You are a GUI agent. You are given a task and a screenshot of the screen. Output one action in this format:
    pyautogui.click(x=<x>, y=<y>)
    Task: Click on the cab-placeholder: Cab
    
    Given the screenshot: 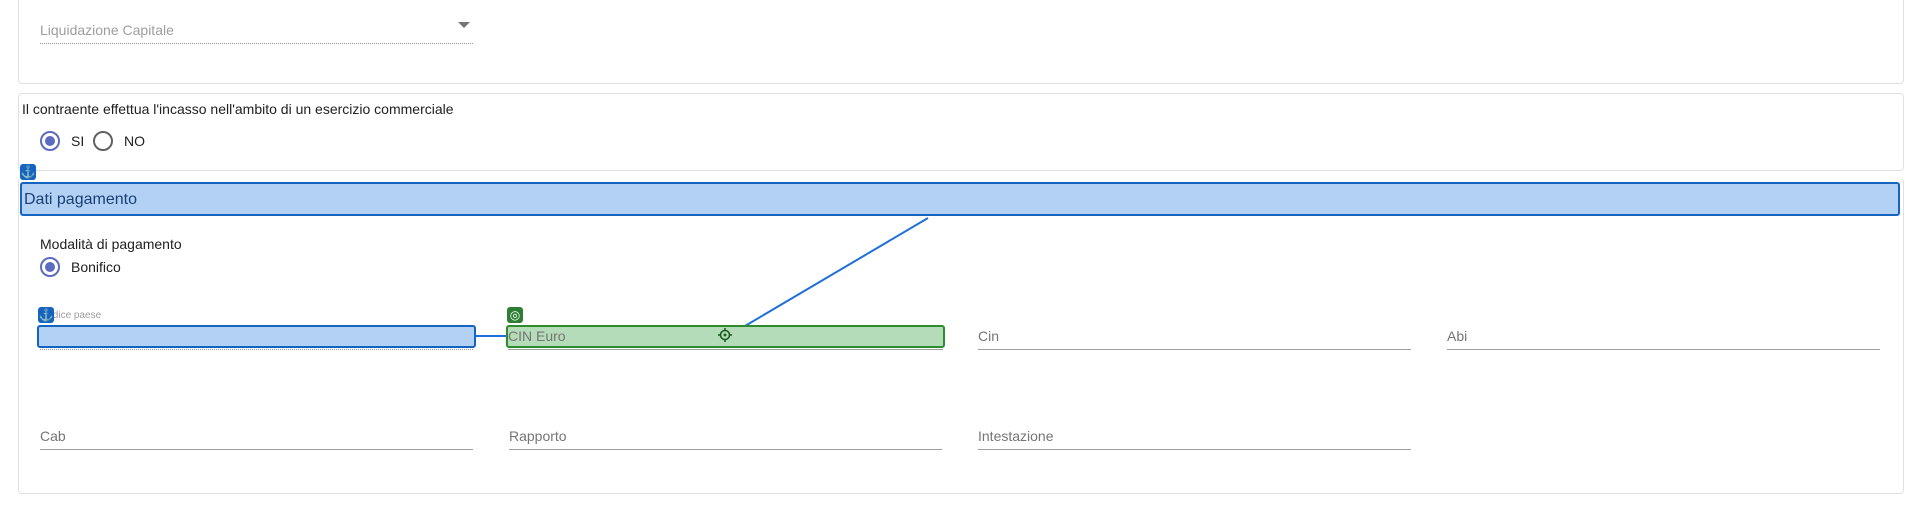 What is the action you would take?
    pyautogui.click(x=53, y=436)
    